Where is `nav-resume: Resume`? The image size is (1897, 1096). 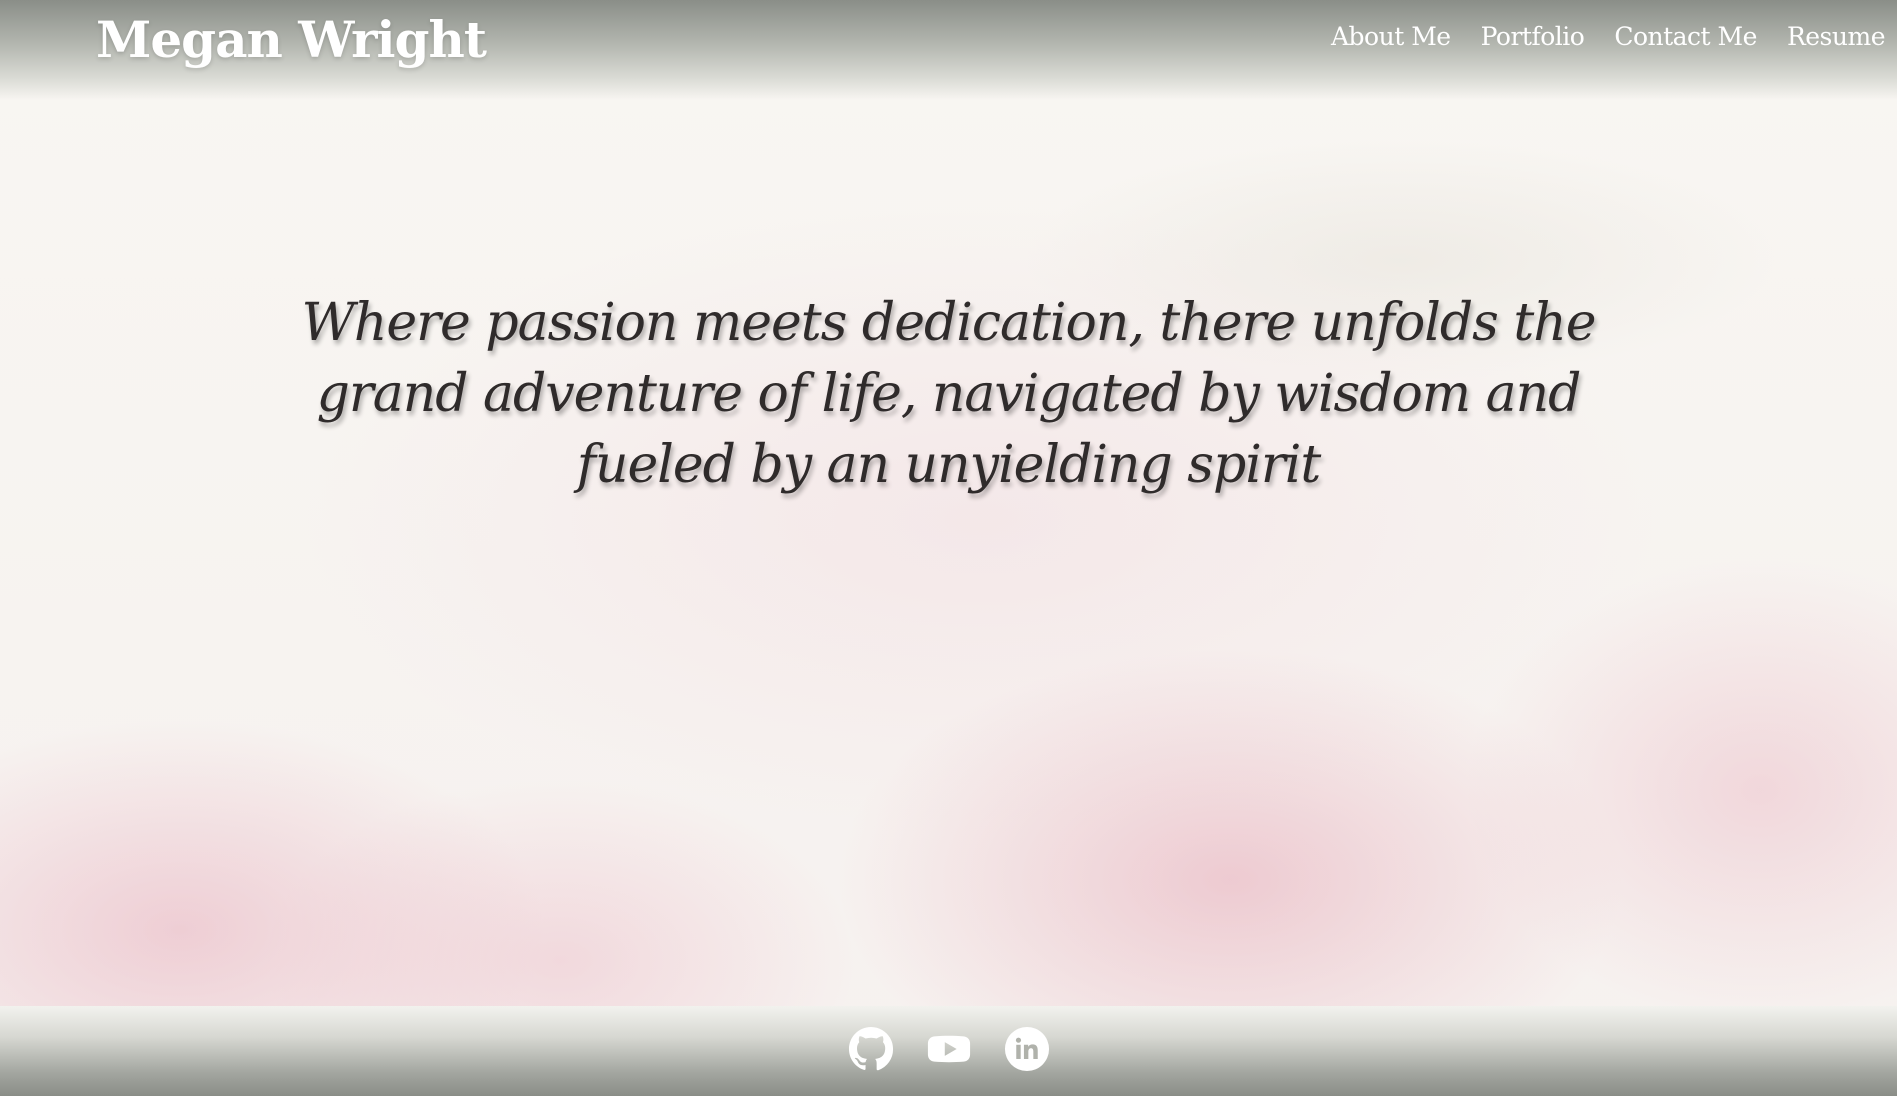
nav-resume: Resume is located at coordinates (1836, 36).